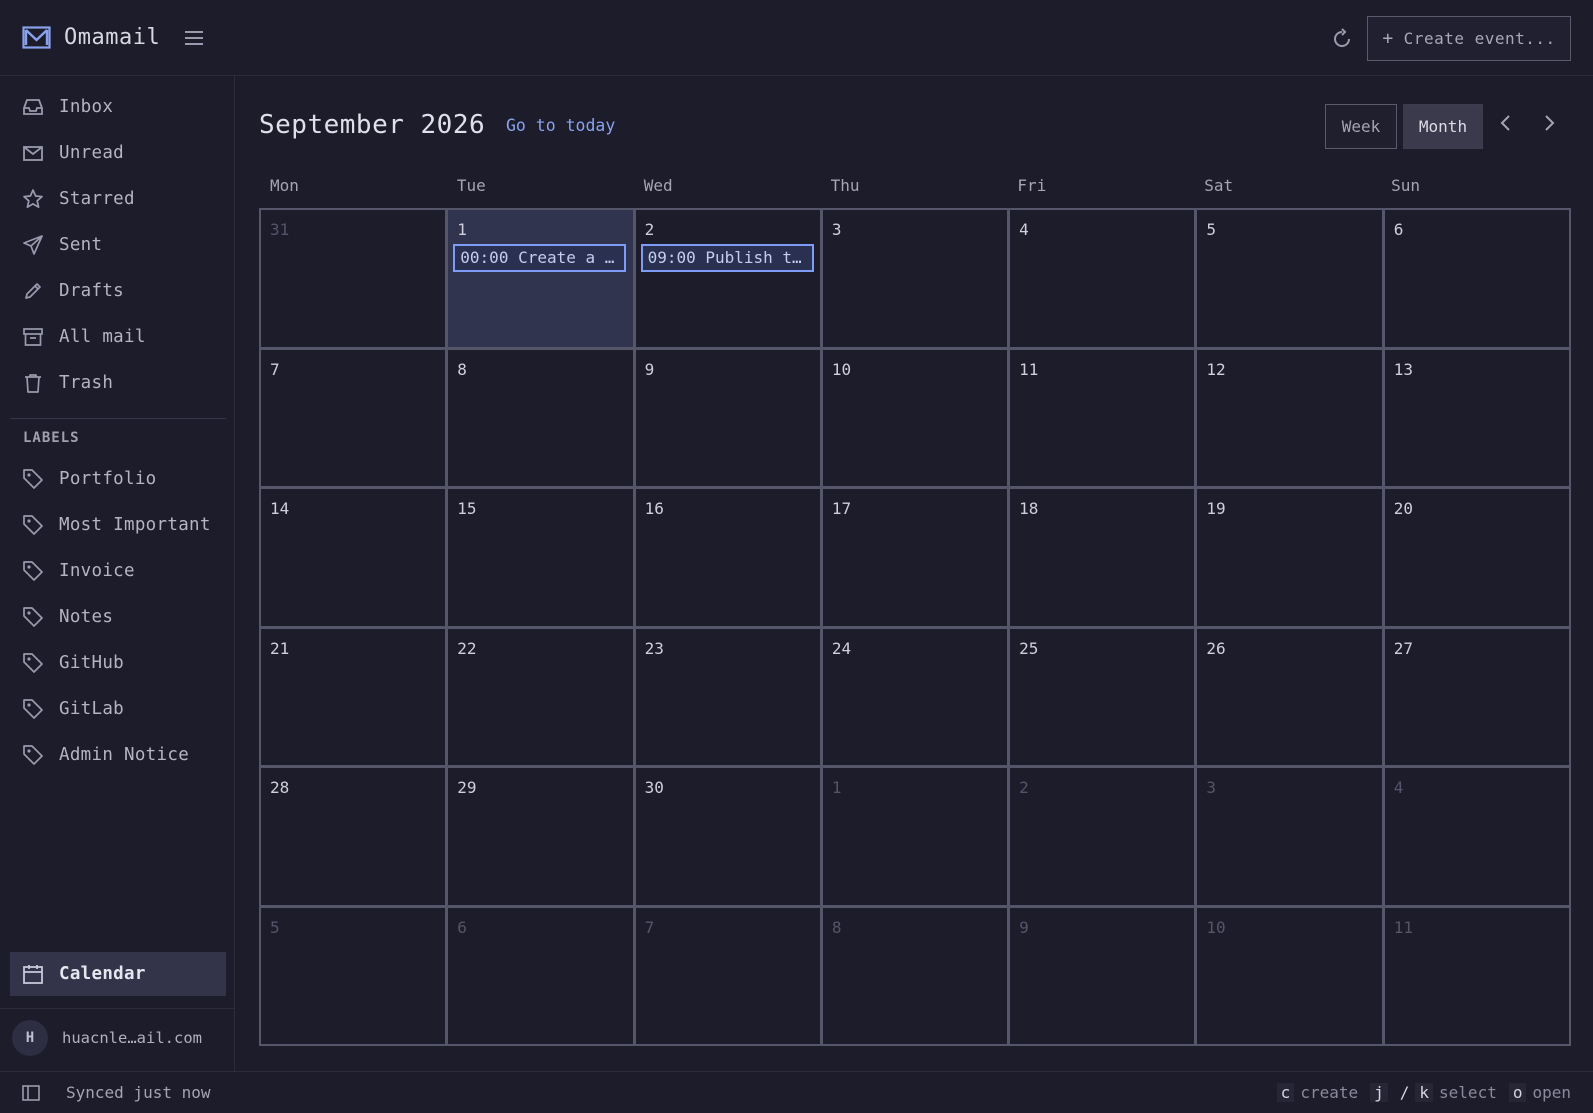 The image size is (1593, 1113). Describe the element at coordinates (30, 1038) in the screenshot. I see `avatar: H` at that location.